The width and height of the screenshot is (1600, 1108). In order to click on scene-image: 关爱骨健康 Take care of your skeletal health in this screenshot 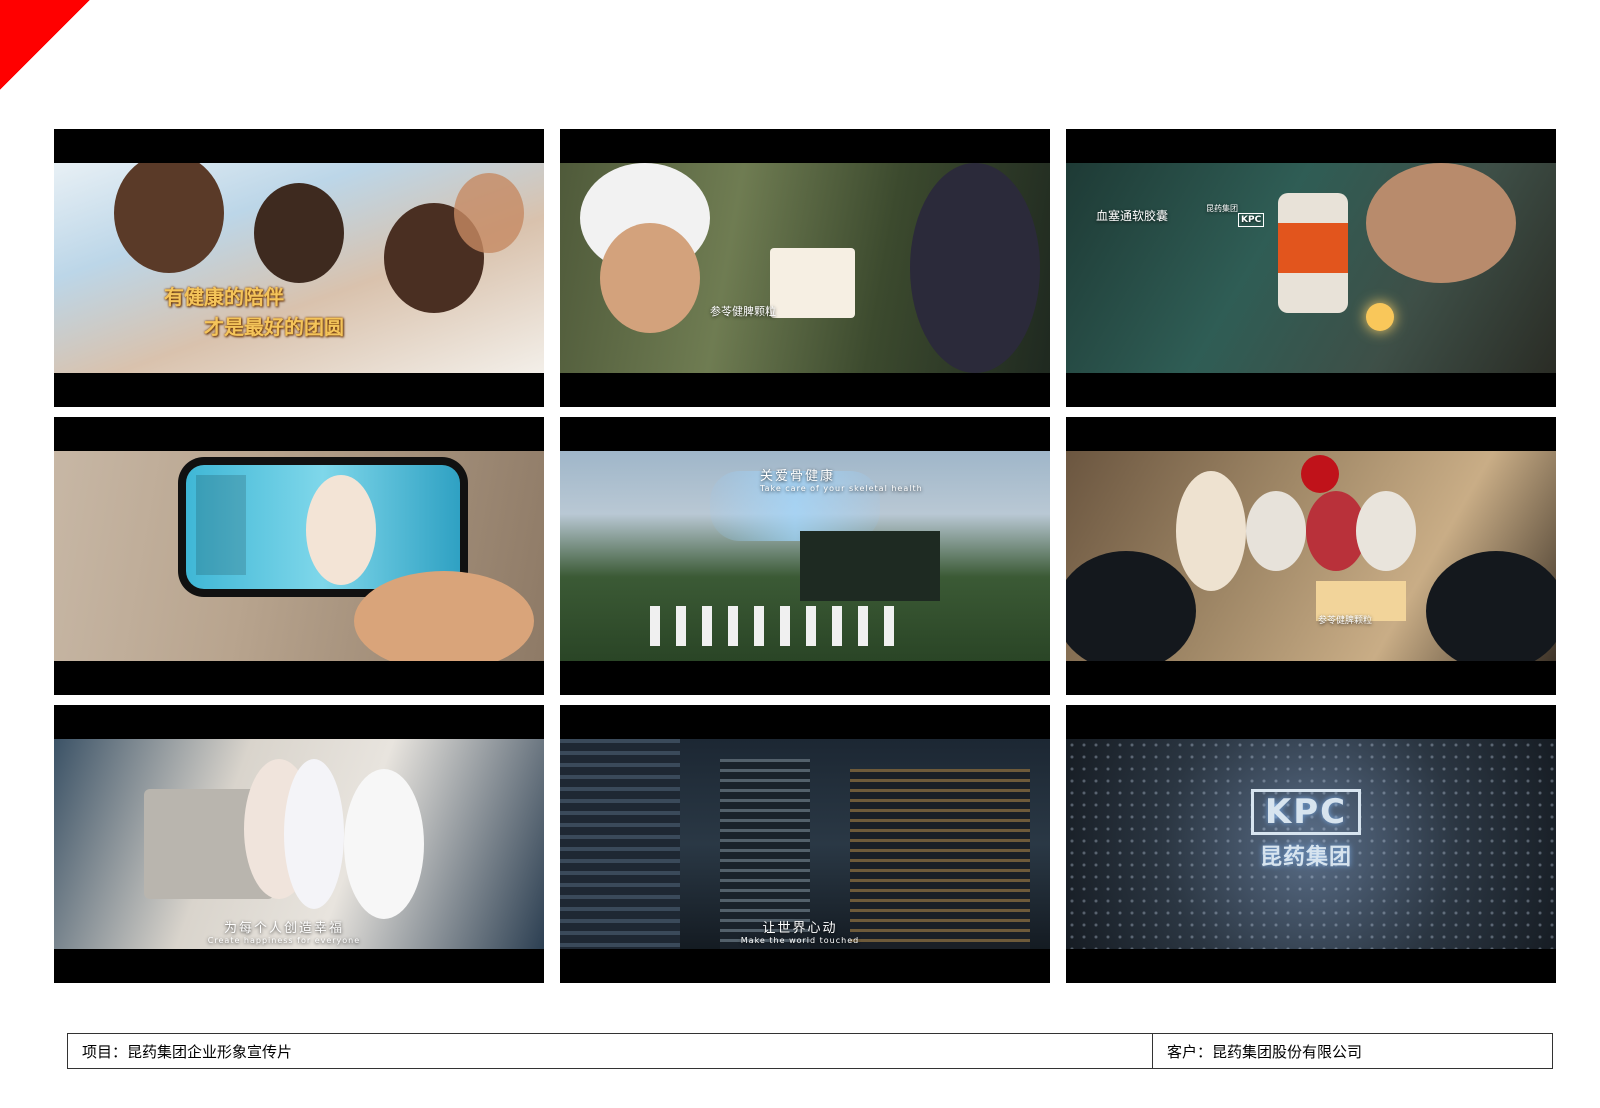, I will do `click(805, 556)`.